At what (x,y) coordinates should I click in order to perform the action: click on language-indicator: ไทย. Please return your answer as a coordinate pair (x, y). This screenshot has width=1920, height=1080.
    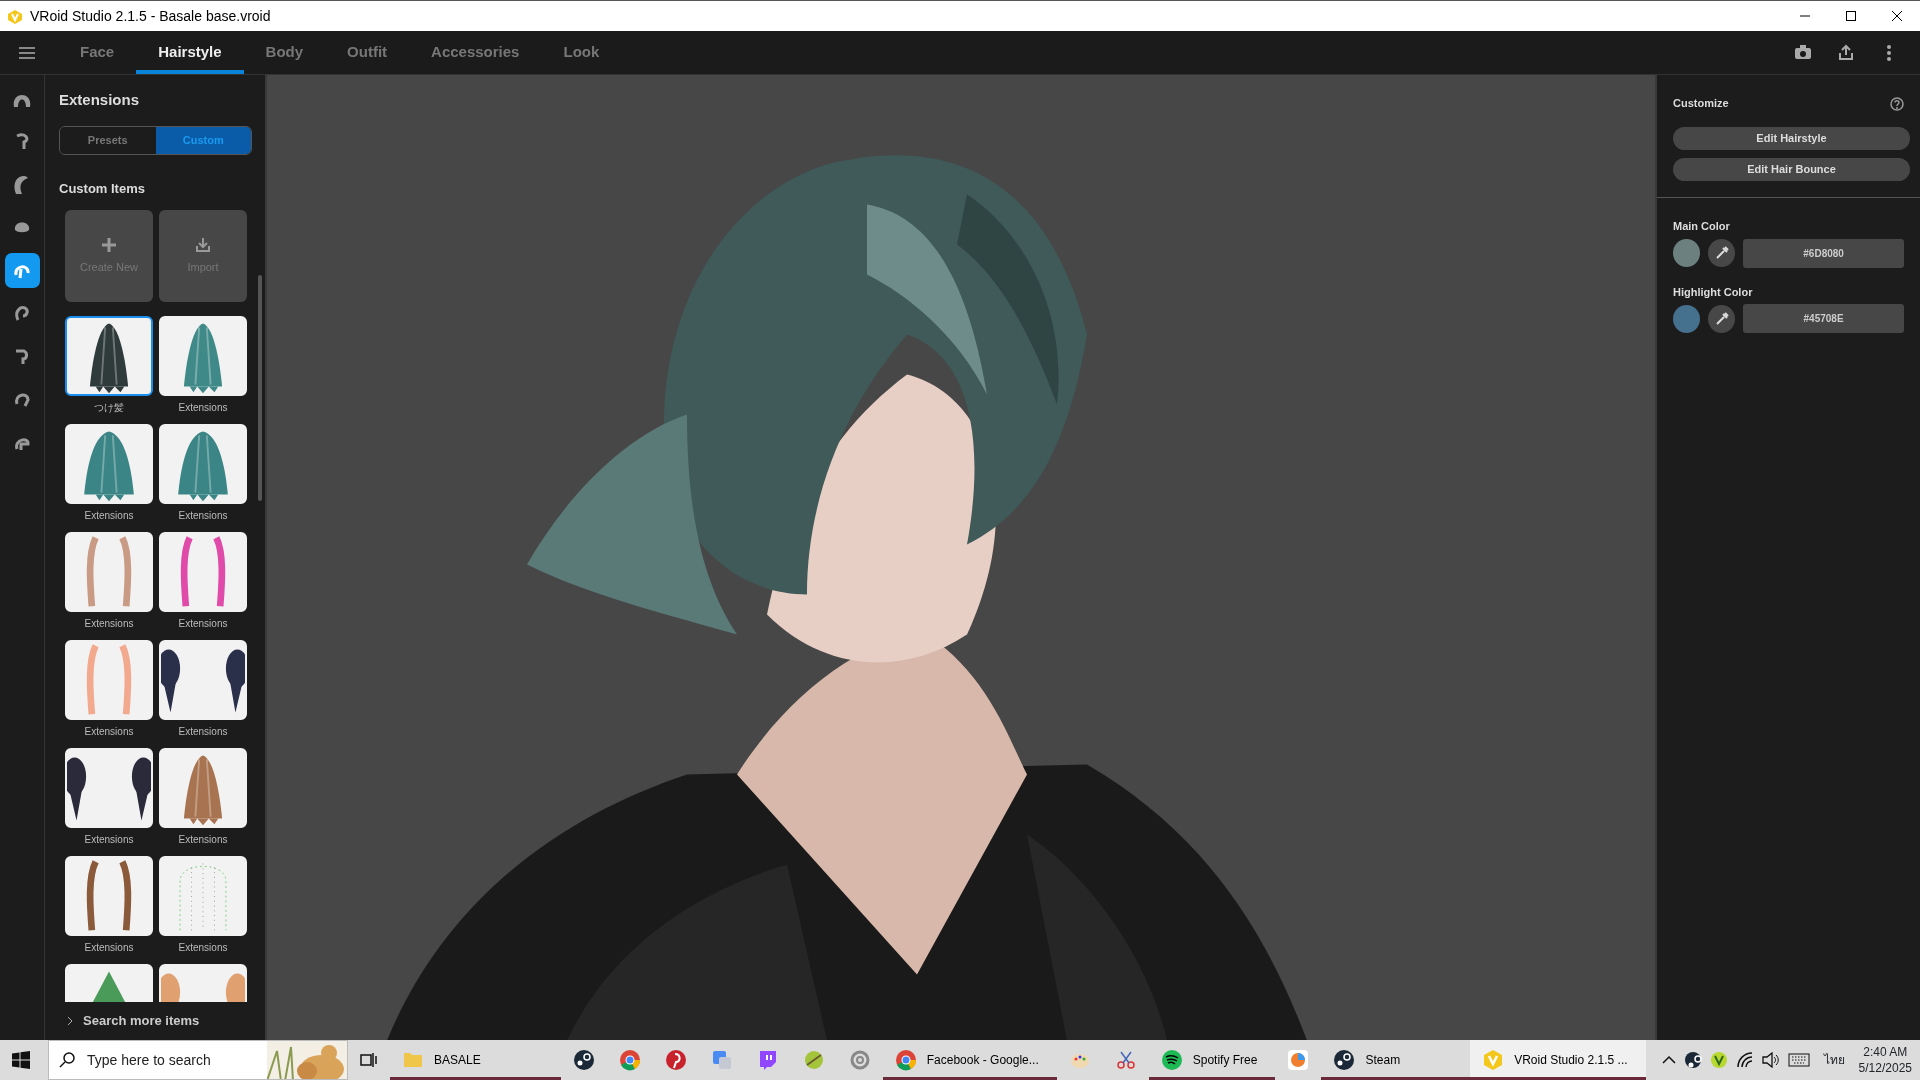
    Looking at the image, I should click on (1834, 1060).